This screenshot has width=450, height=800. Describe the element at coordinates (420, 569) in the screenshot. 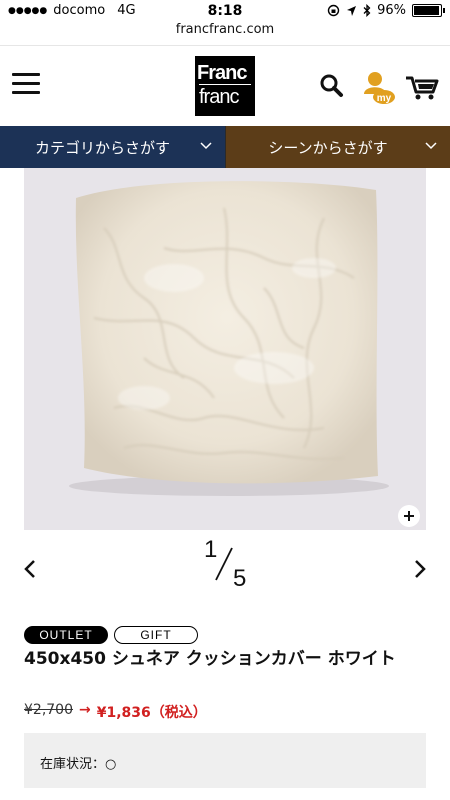

I see `chevron-right-icon` at that location.